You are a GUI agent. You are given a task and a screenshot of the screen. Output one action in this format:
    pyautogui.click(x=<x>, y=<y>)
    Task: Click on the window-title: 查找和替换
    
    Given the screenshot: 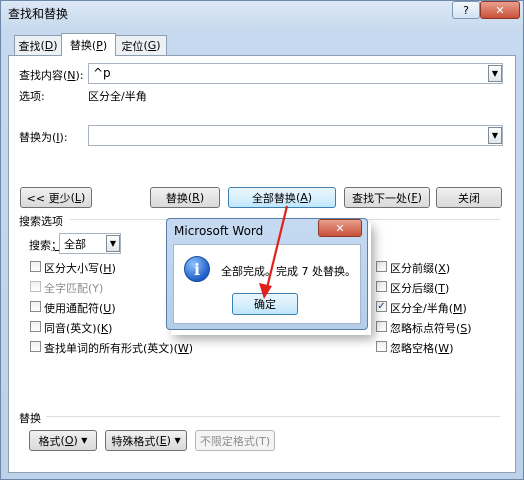 What is the action you would take?
    pyautogui.click(x=38, y=14)
    